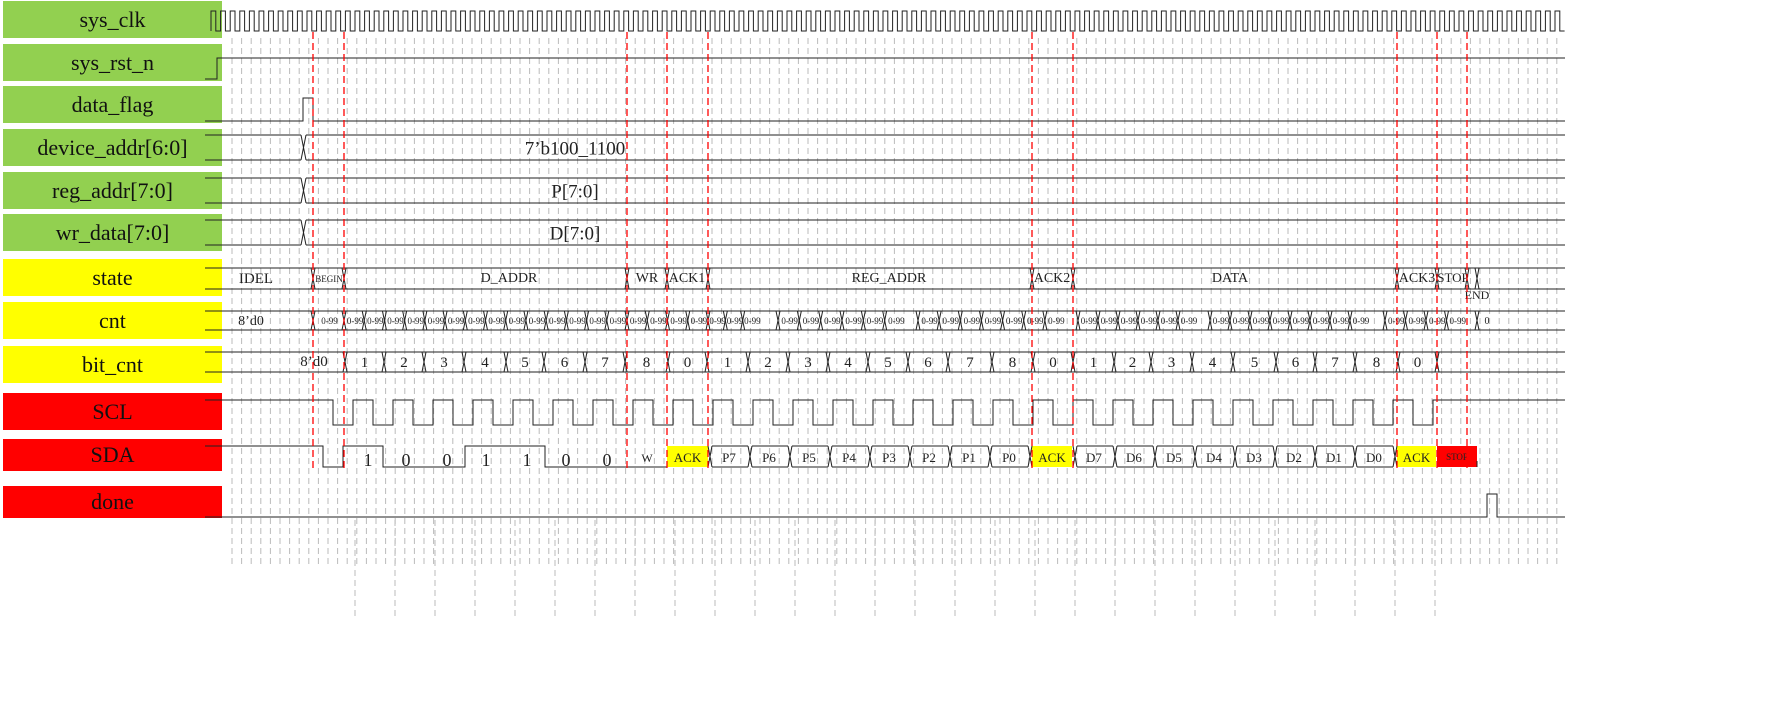 Image resolution: width=1774 pixels, height=703 pixels. Describe the element at coordinates (1417, 278) in the screenshot. I see `state-ack3: ACK3` at that location.